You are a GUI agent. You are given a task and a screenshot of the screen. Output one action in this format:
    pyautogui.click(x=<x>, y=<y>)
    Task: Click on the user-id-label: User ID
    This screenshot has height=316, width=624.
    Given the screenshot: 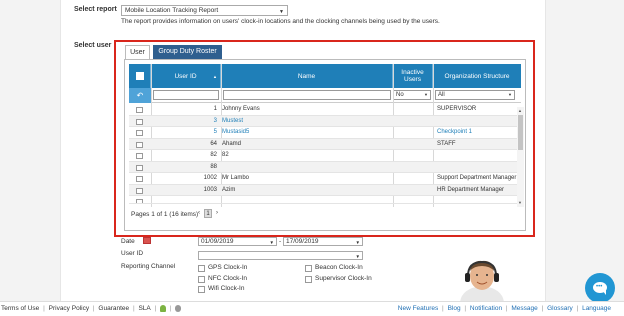 What is the action you would take?
    pyautogui.click(x=132, y=253)
    